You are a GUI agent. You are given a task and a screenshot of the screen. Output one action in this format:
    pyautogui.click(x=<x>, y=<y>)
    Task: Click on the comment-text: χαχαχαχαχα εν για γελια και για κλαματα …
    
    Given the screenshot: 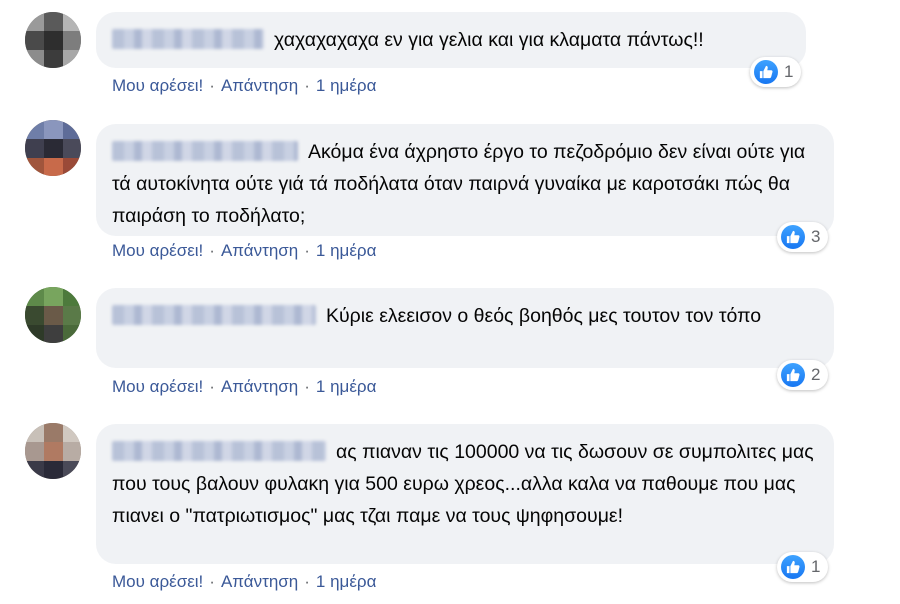 What is the action you would take?
    pyautogui.click(x=489, y=40)
    